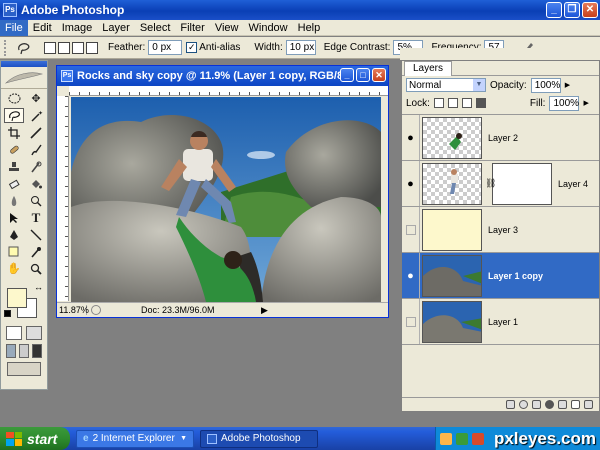 This screenshot has width=600, height=450. Describe the element at coordinates (363, 75) in the screenshot. I see `doc-maximize-button: □` at that location.